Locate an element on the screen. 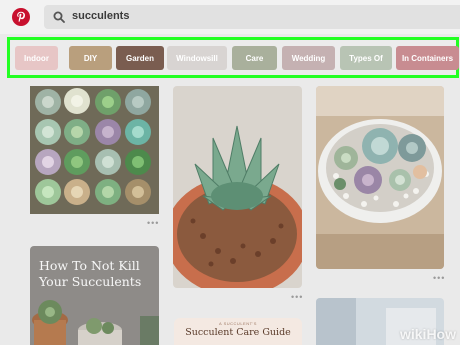 The width and height of the screenshot is (460, 345). search-bar: succulents is located at coordinates (252, 17).